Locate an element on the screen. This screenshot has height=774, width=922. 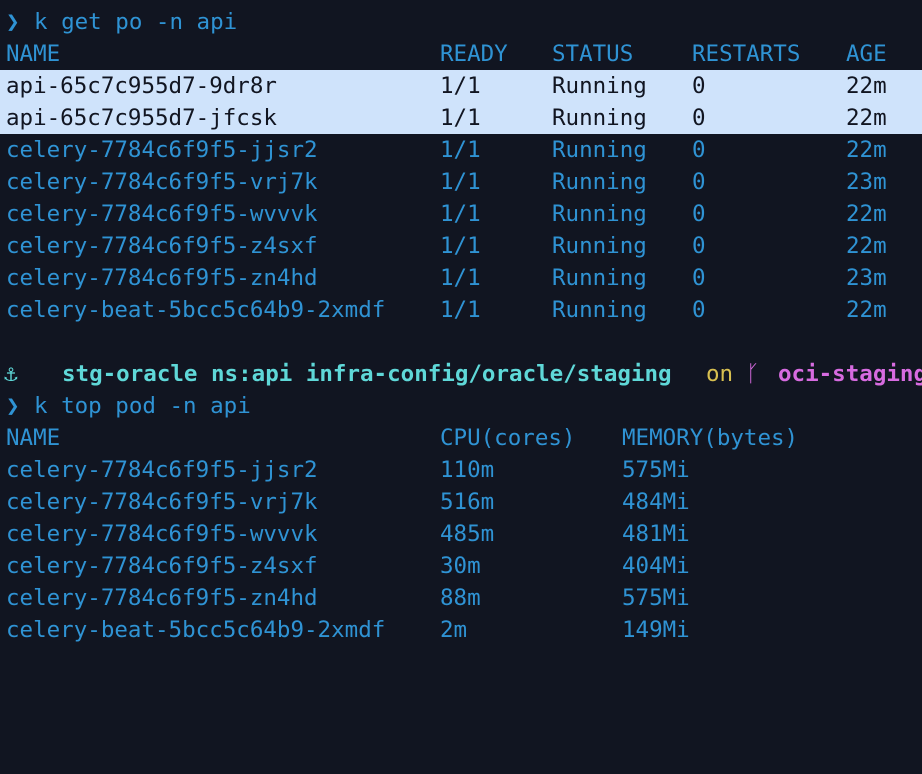
column-header: MEMORY(bytes) is located at coordinates (710, 438).